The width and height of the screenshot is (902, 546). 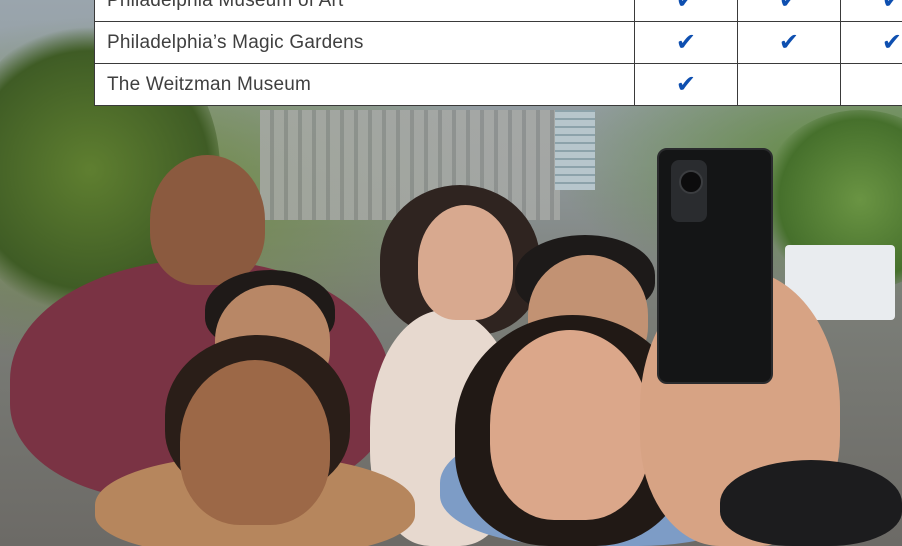 What do you see at coordinates (255, 442) in the screenshot?
I see `woman-front-face` at bounding box center [255, 442].